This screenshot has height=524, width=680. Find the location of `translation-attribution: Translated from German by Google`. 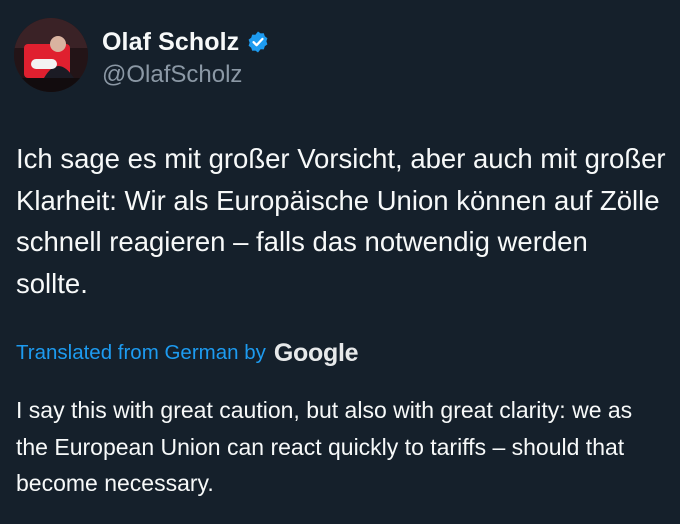

translation-attribution: Translated from German by Google is located at coordinates (187, 353).